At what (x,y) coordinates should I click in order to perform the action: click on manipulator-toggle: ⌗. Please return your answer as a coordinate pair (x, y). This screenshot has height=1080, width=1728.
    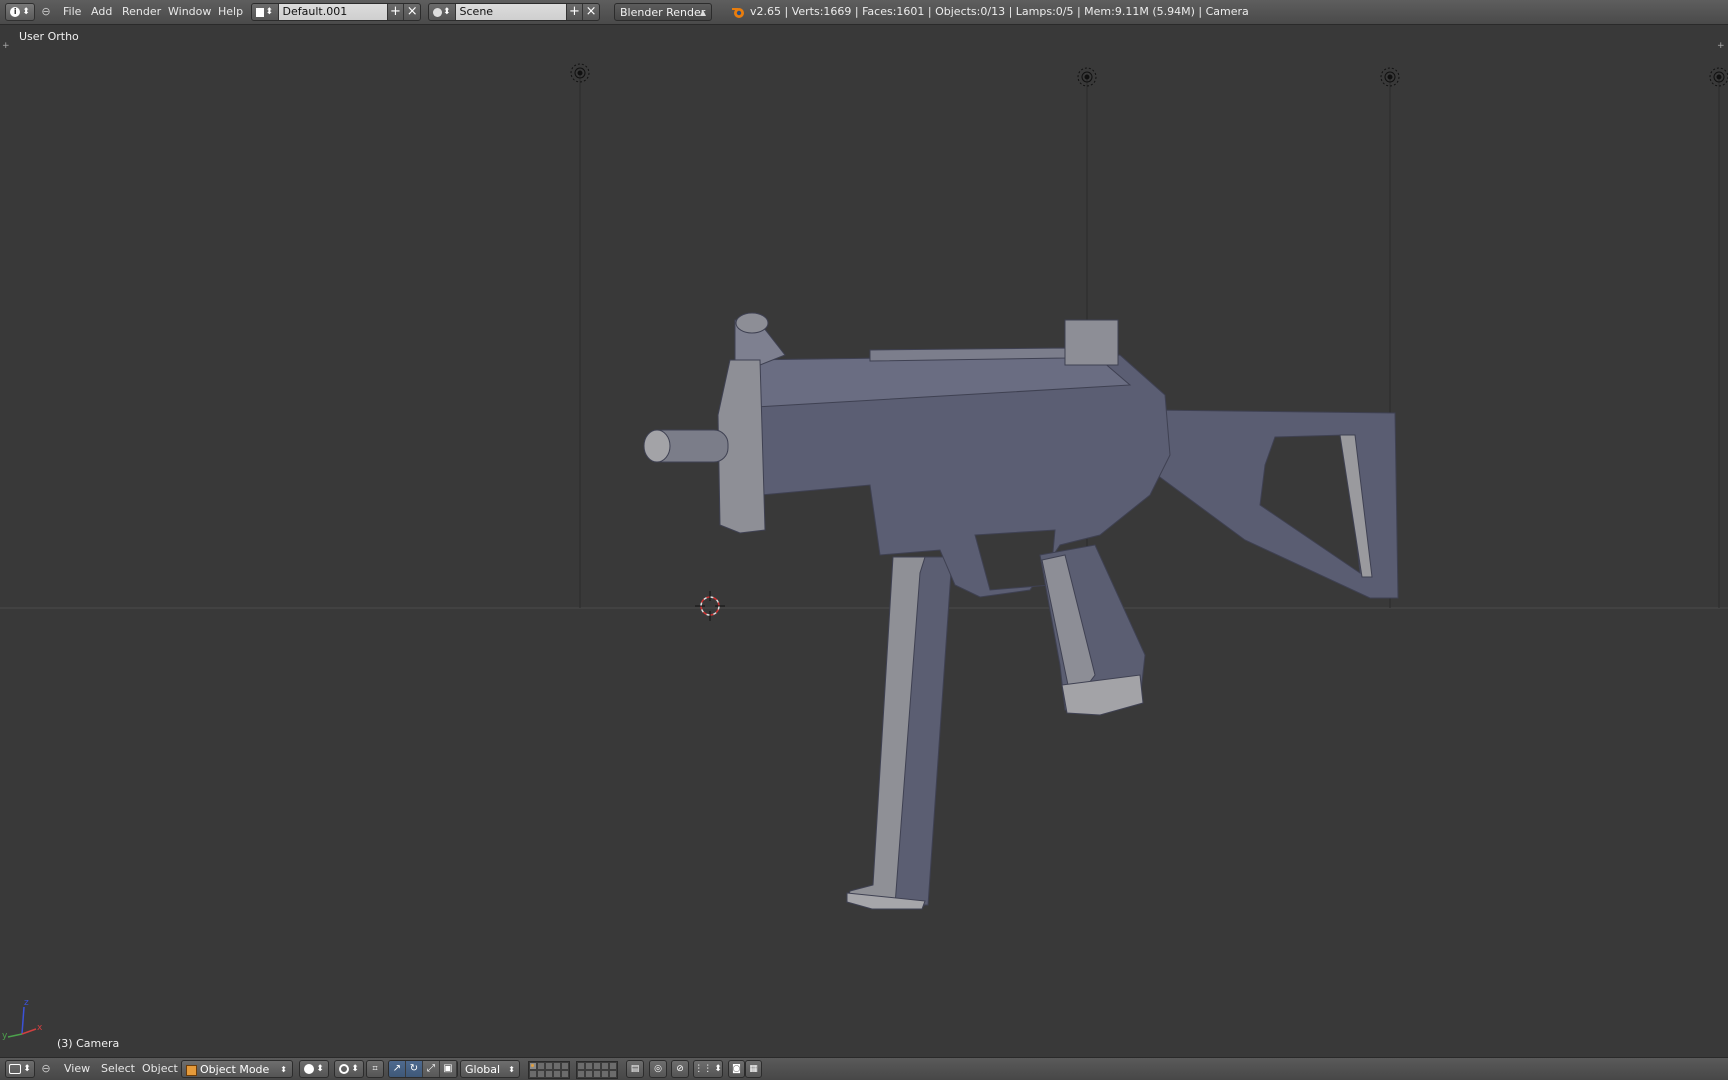
    Looking at the image, I should click on (375, 1069).